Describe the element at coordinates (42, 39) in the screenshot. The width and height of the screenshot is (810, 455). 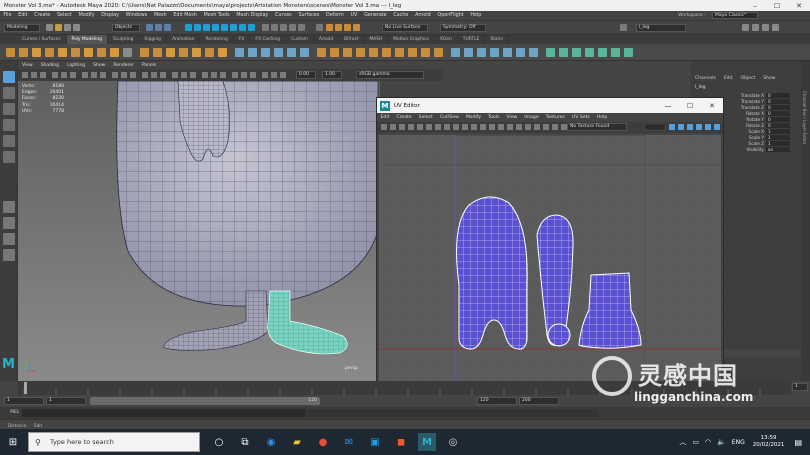
I see `shelf-tab-curves-surfaces: Curves / Surfaces` at that location.